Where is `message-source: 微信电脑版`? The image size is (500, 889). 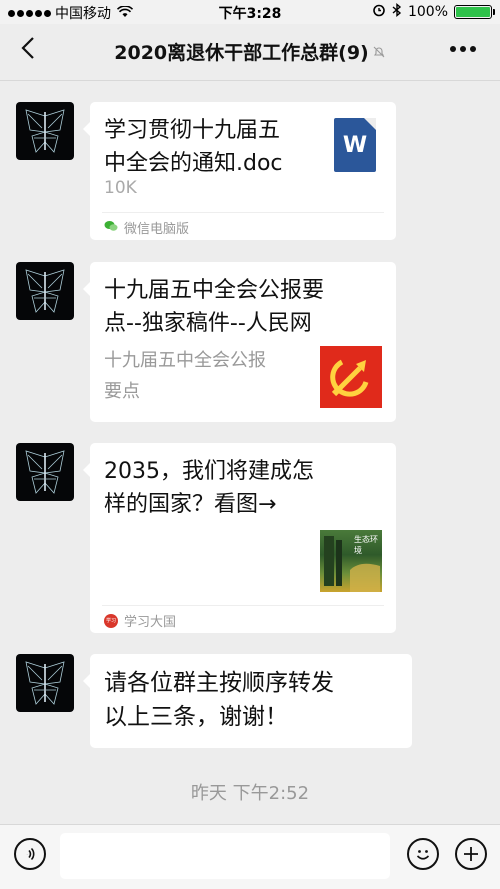
message-source: 微信电脑版 is located at coordinates (146, 227).